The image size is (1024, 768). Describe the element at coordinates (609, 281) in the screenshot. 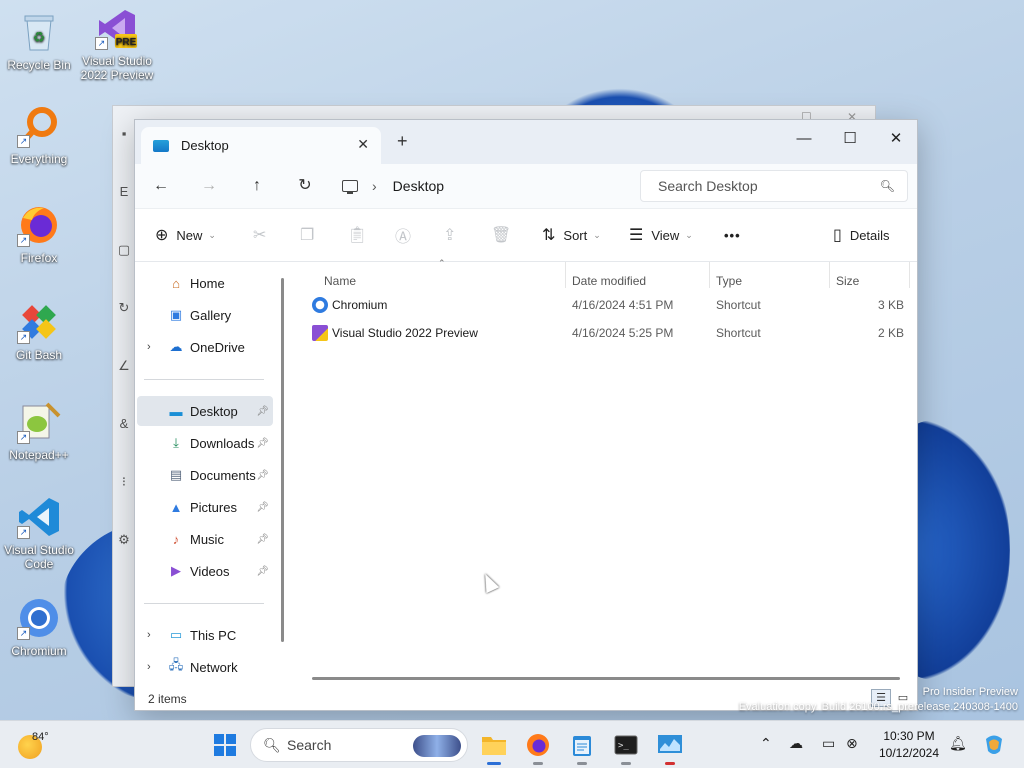

I see `column-header-date: Date modified` at that location.